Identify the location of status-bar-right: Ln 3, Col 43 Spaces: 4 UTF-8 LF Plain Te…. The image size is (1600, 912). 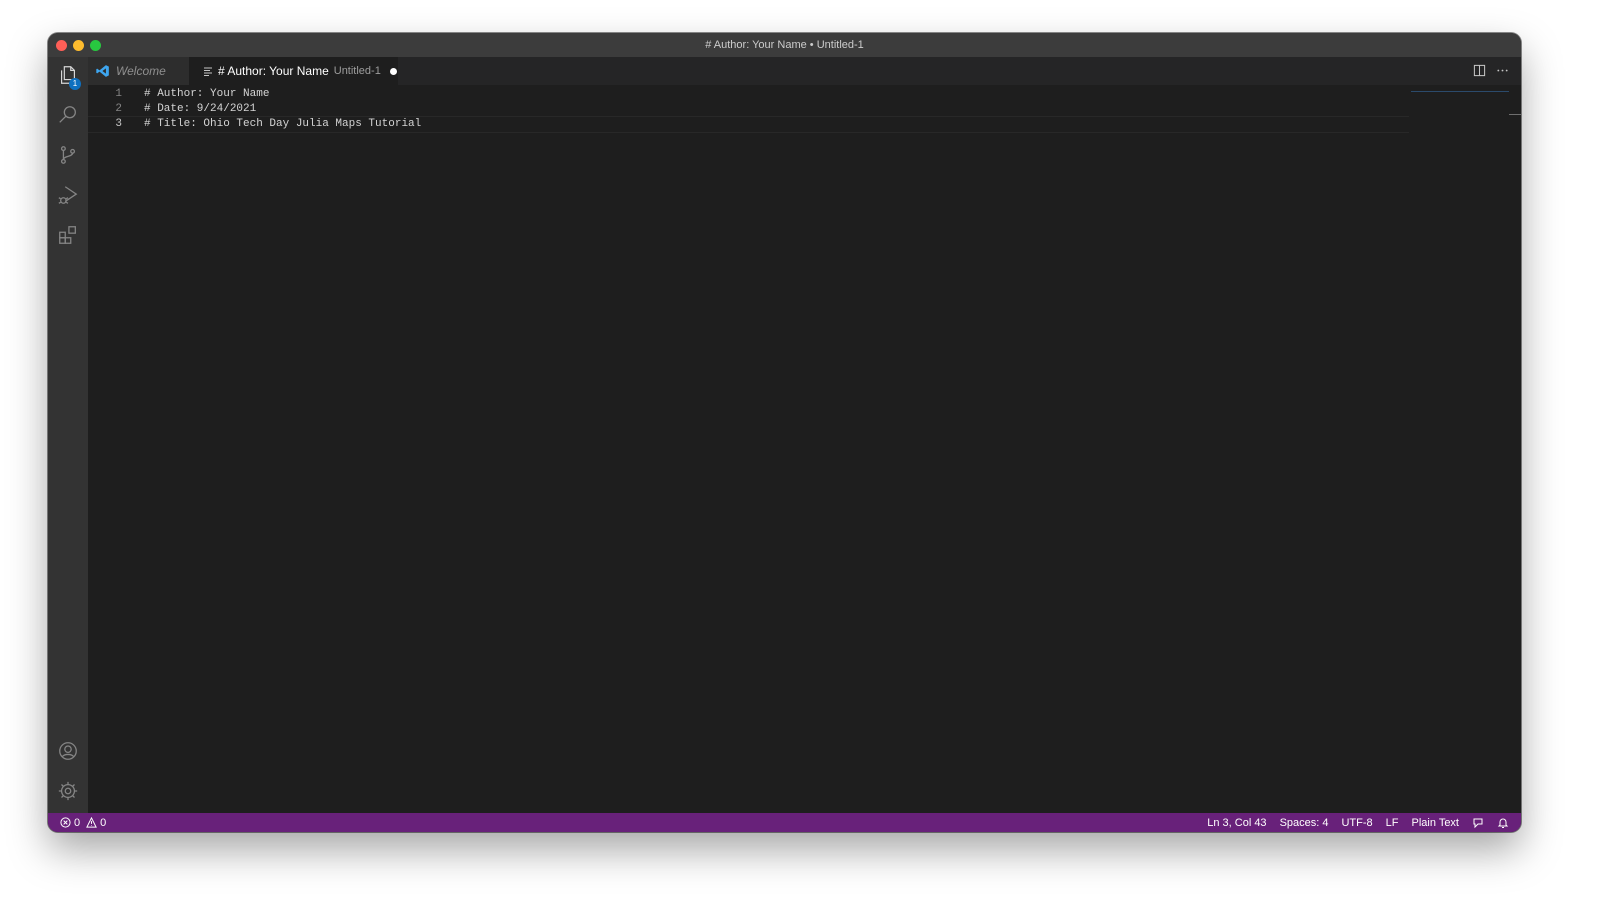
(1358, 822).